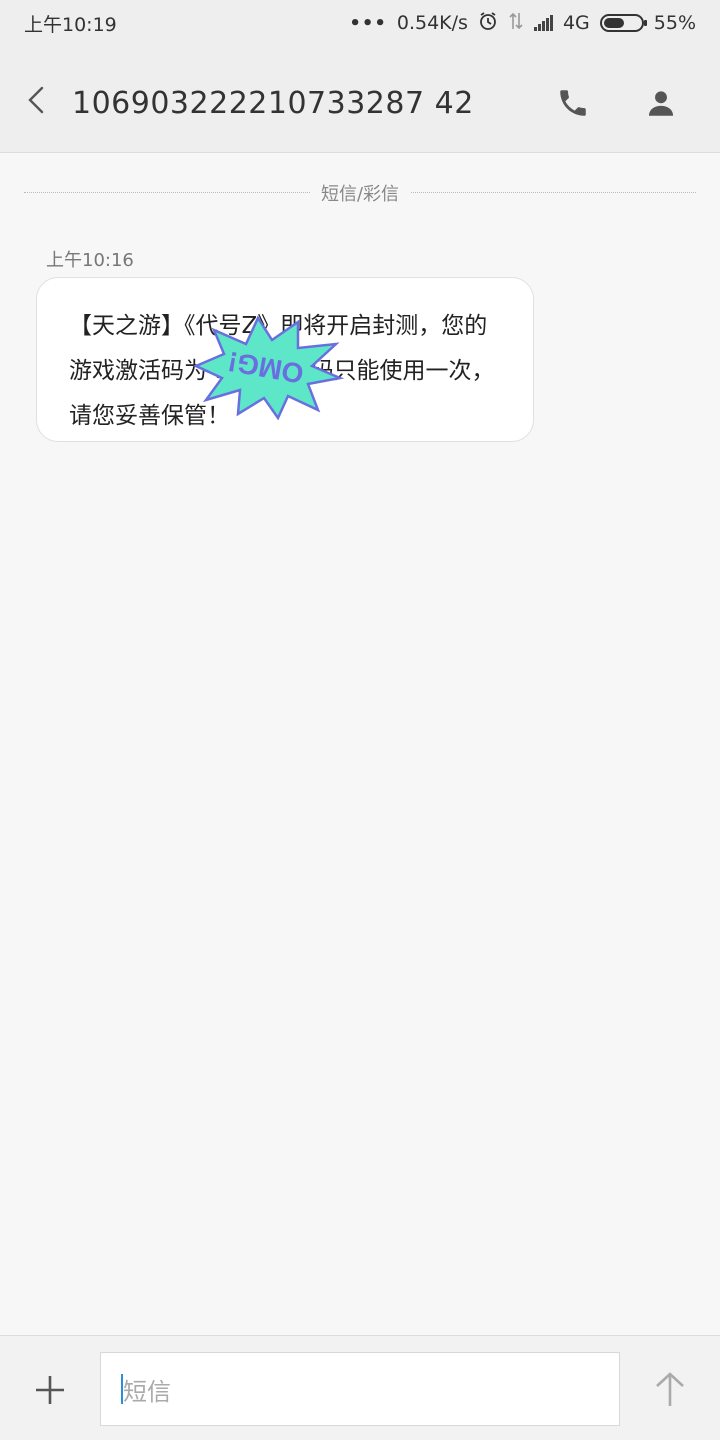 This screenshot has width=720, height=1440. Describe the element at coordinates (488, 23) in the screenshot. I see `alarm-icon` at that location.